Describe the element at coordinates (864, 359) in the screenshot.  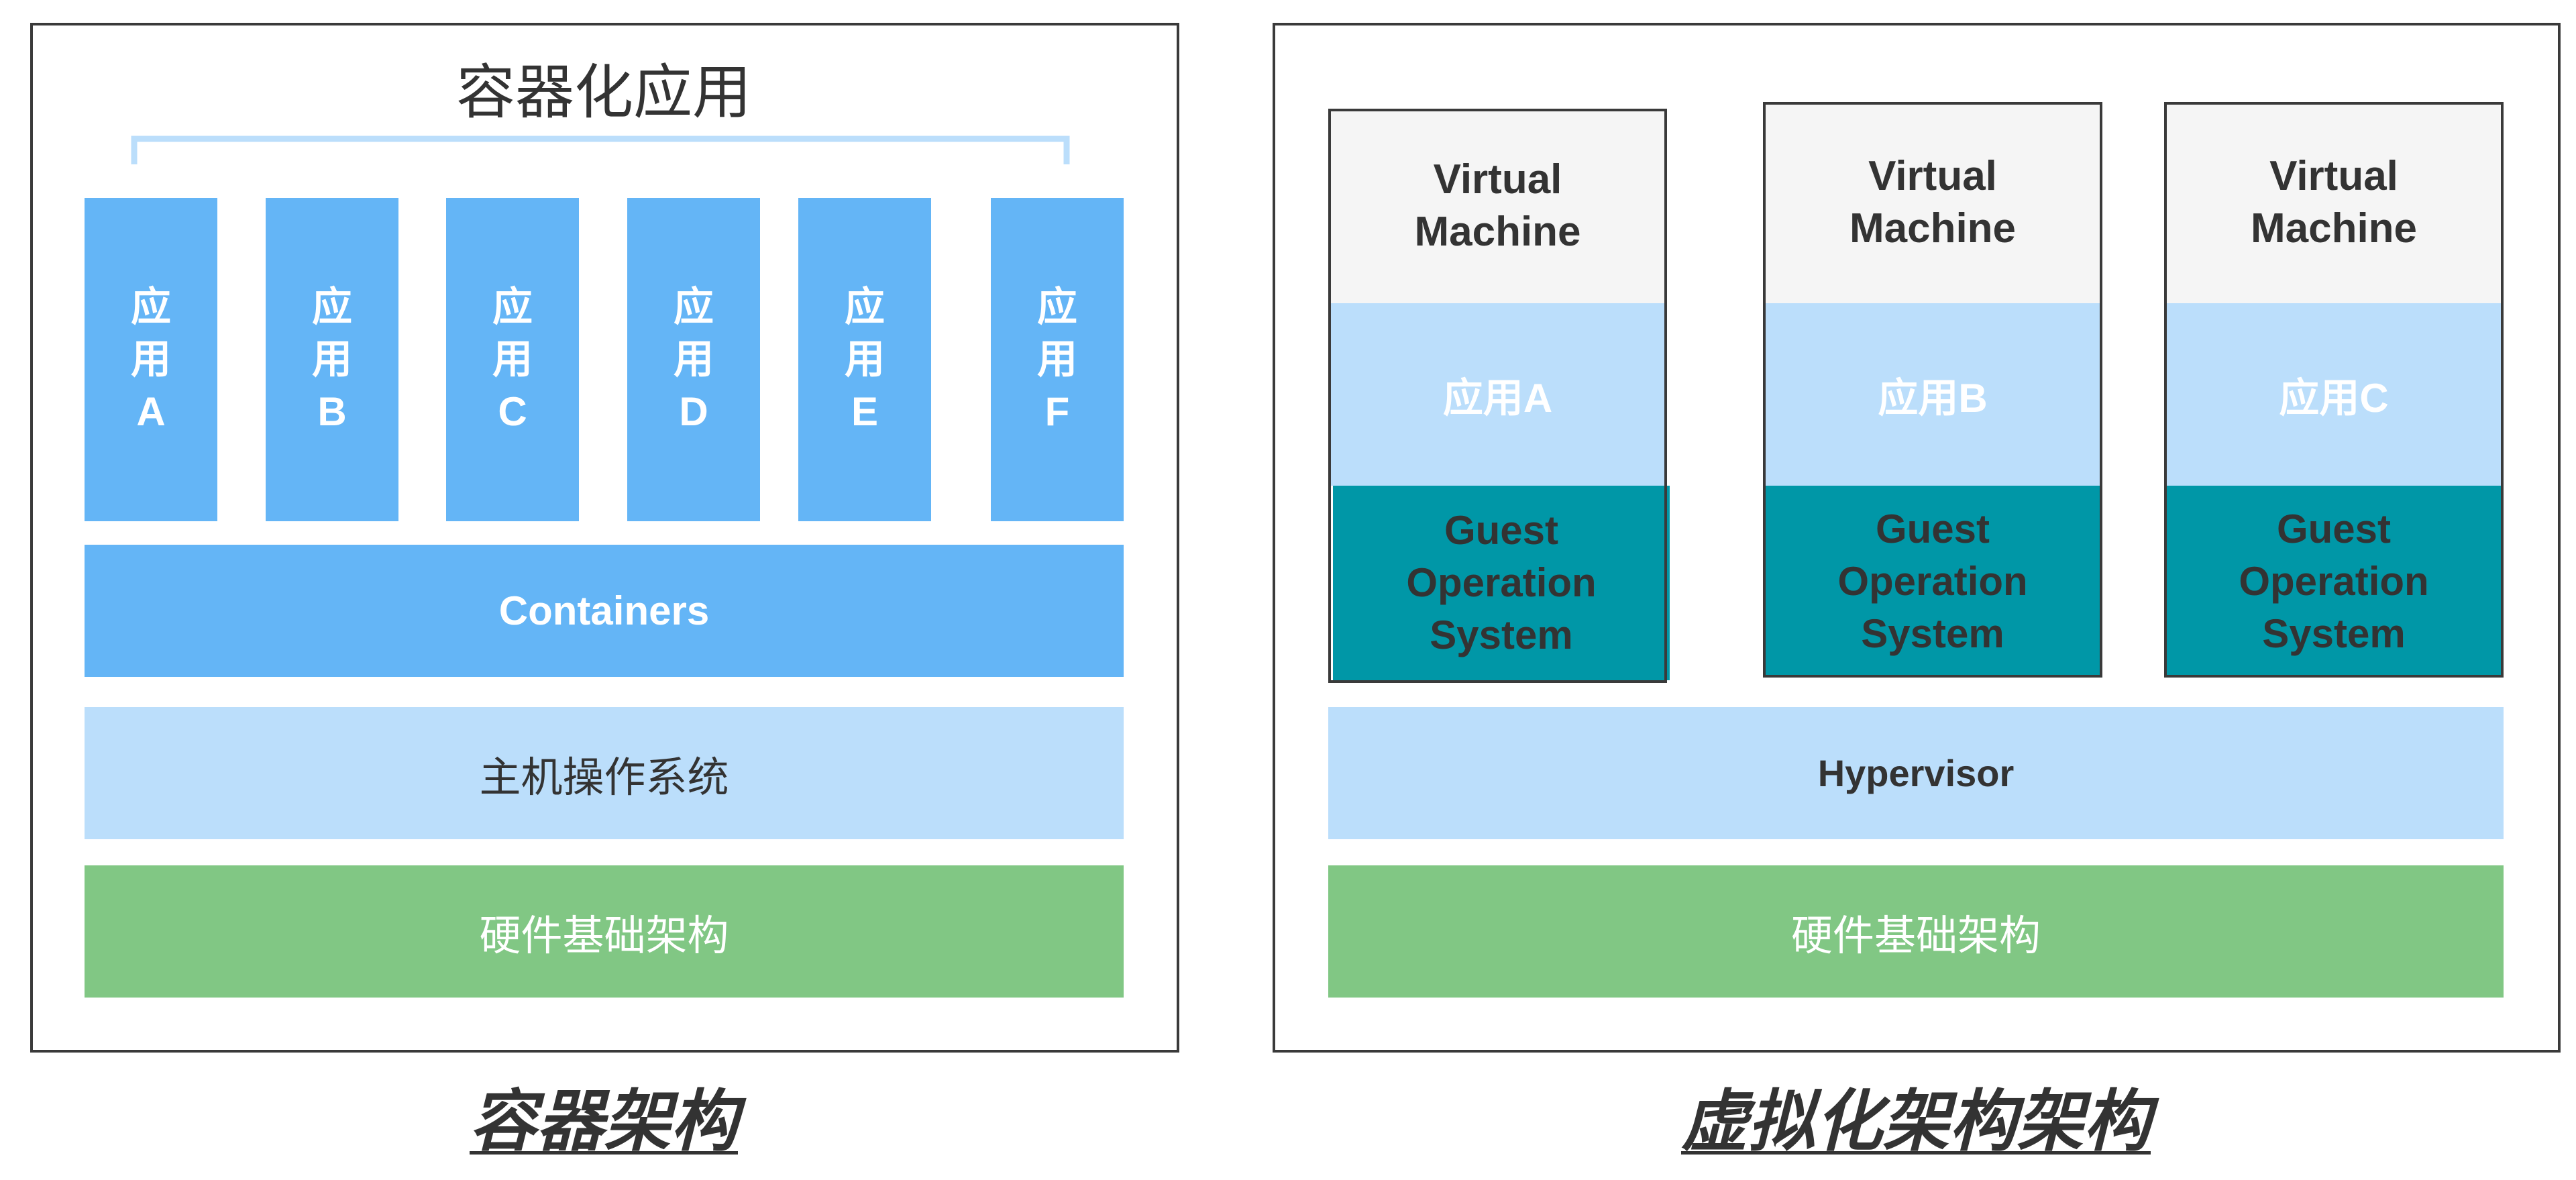
I see `app-e-block: 应 用 E` at that location.